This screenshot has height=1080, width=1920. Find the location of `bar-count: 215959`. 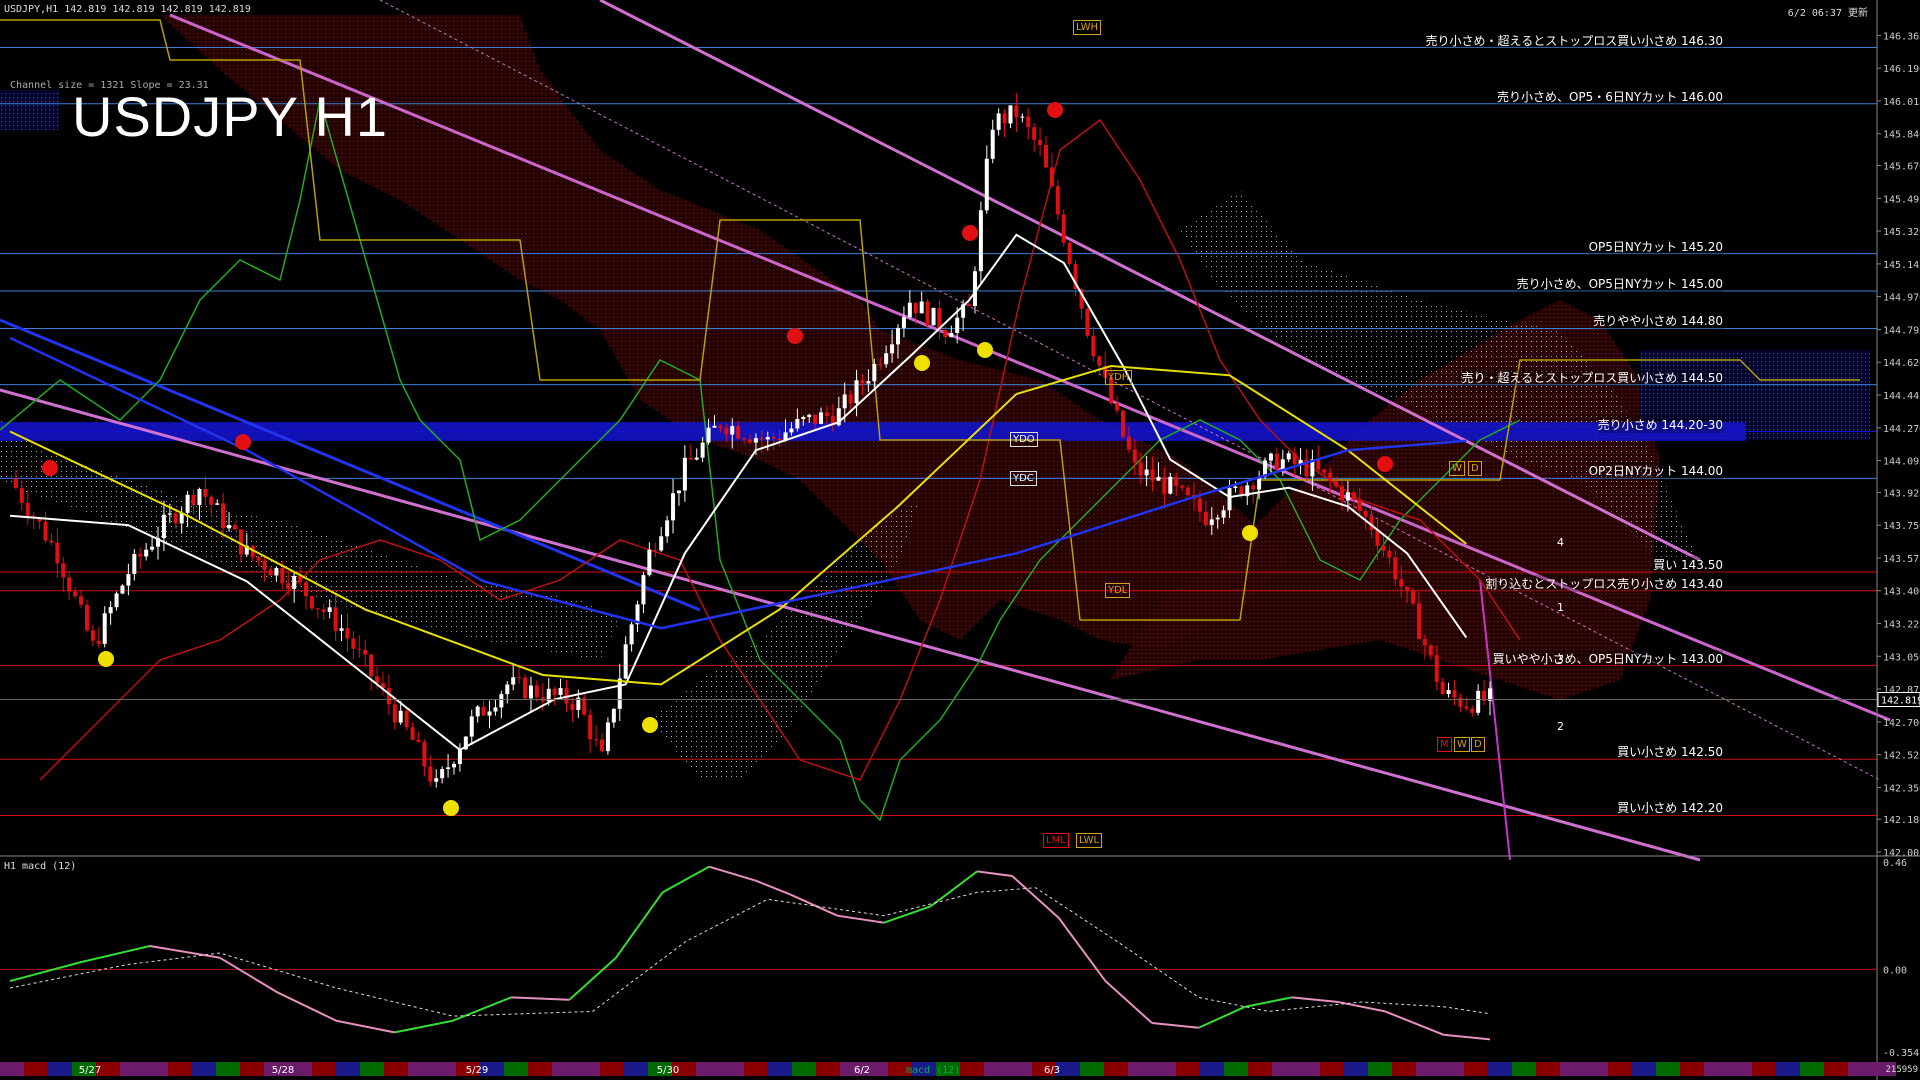

bar-count: 215959 is located at coordinates (1901, 1070).